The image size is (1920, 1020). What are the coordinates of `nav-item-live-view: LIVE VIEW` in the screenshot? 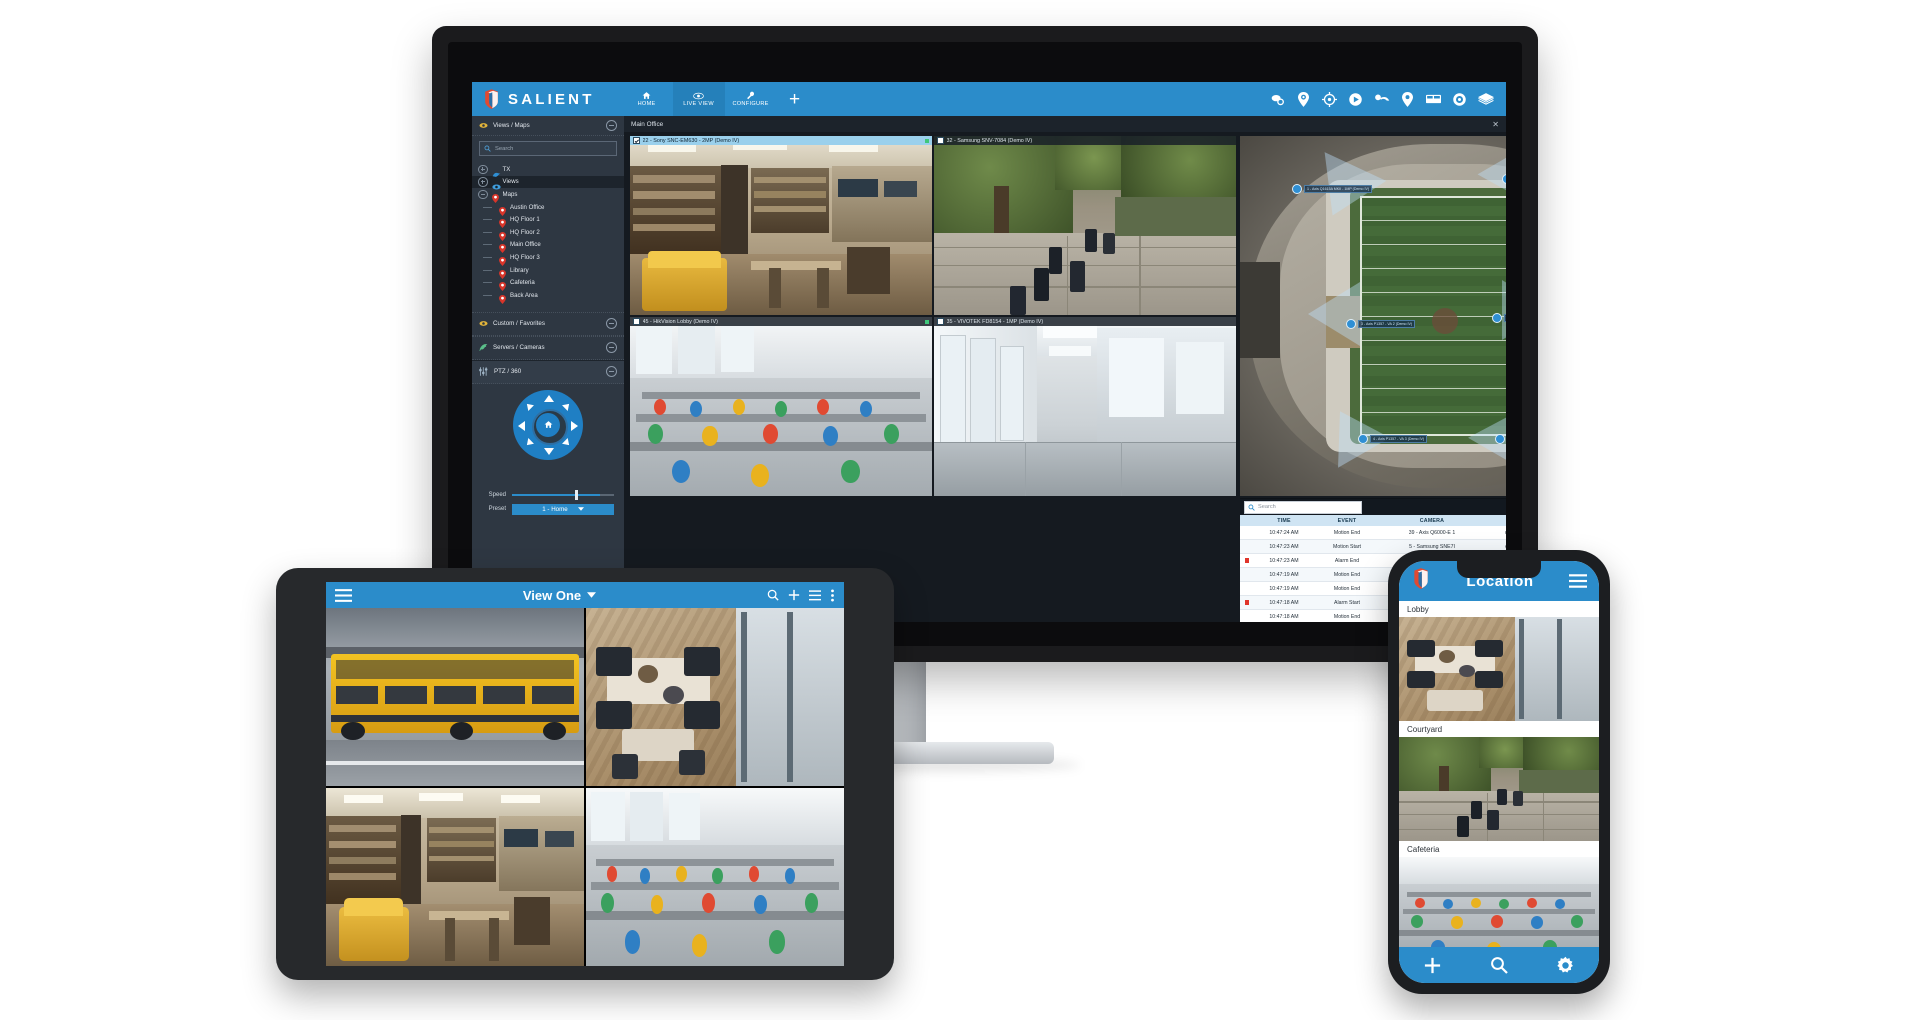 It's located at (698, 99).